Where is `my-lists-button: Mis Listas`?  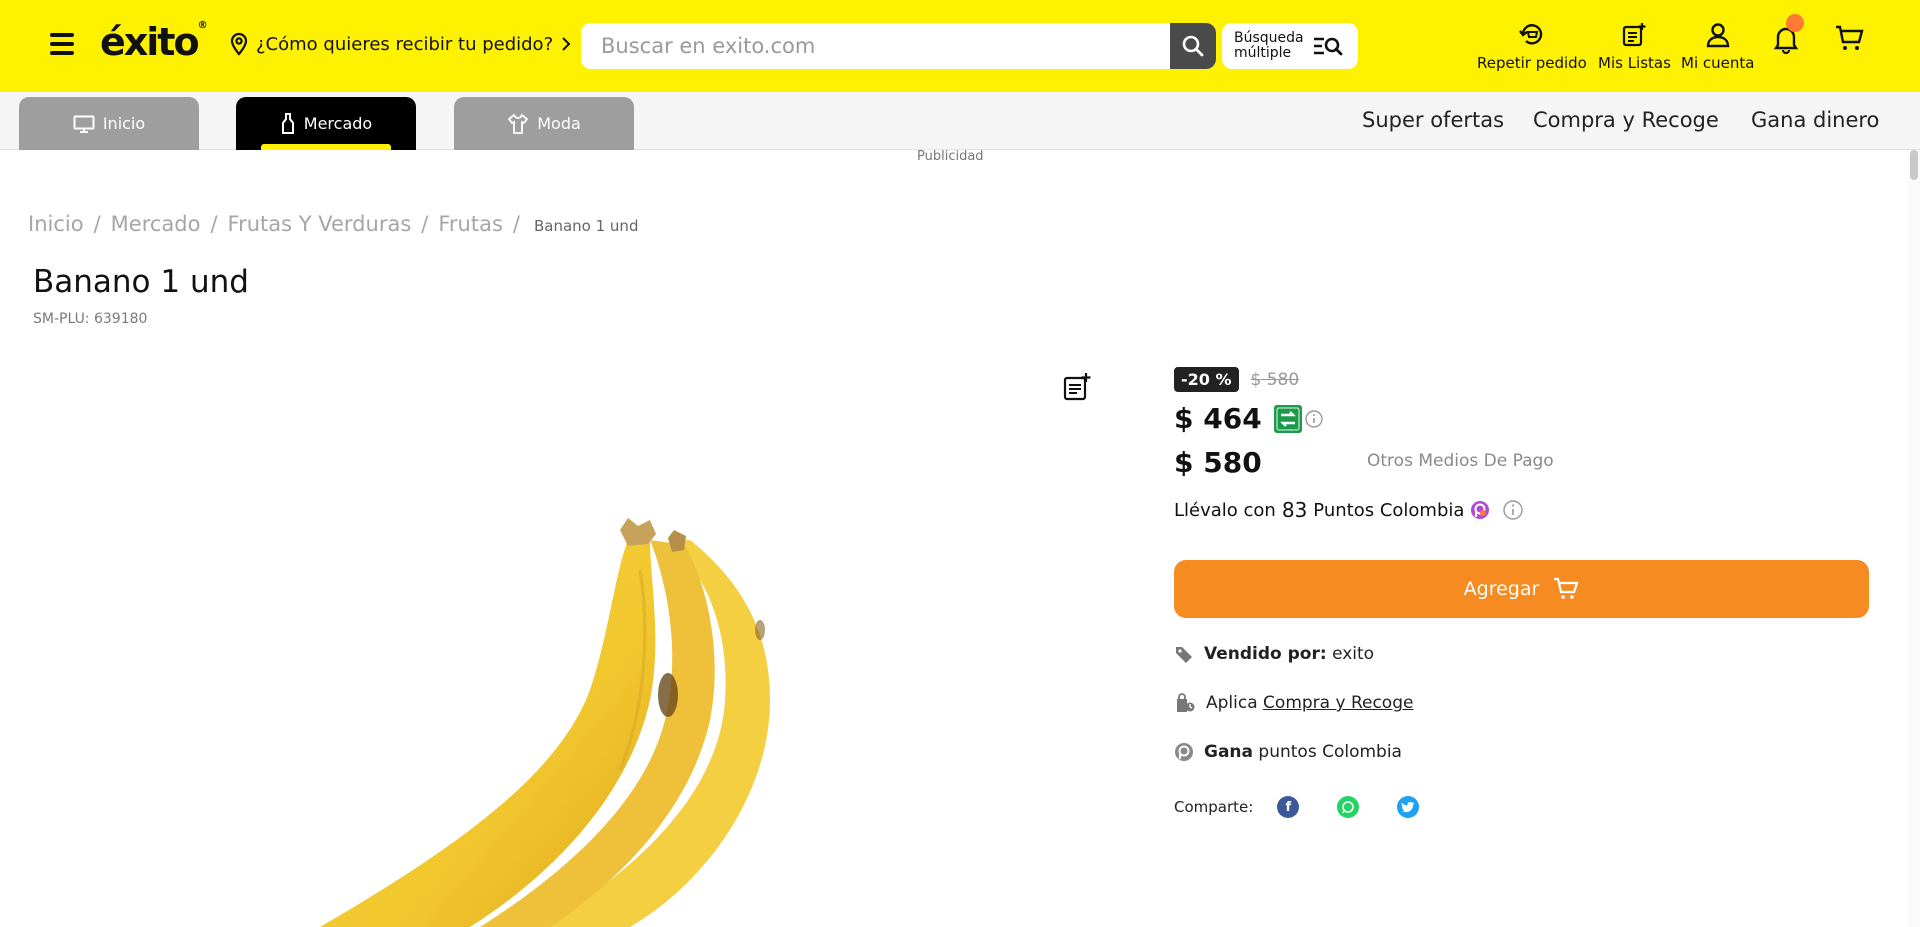 my-lists-button: Mis Listas is located at coordinates (1634, 47).